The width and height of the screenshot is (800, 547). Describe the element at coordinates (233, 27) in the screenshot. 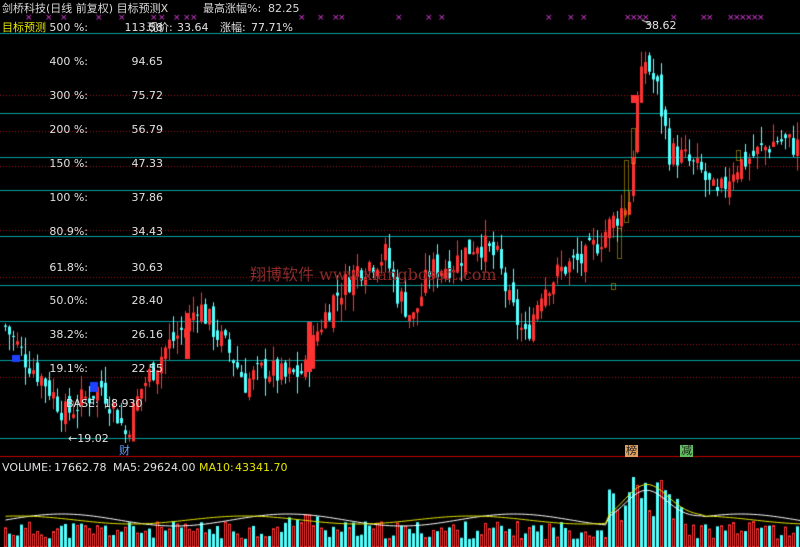

I see `gain-label: 涨幅:` at that location.